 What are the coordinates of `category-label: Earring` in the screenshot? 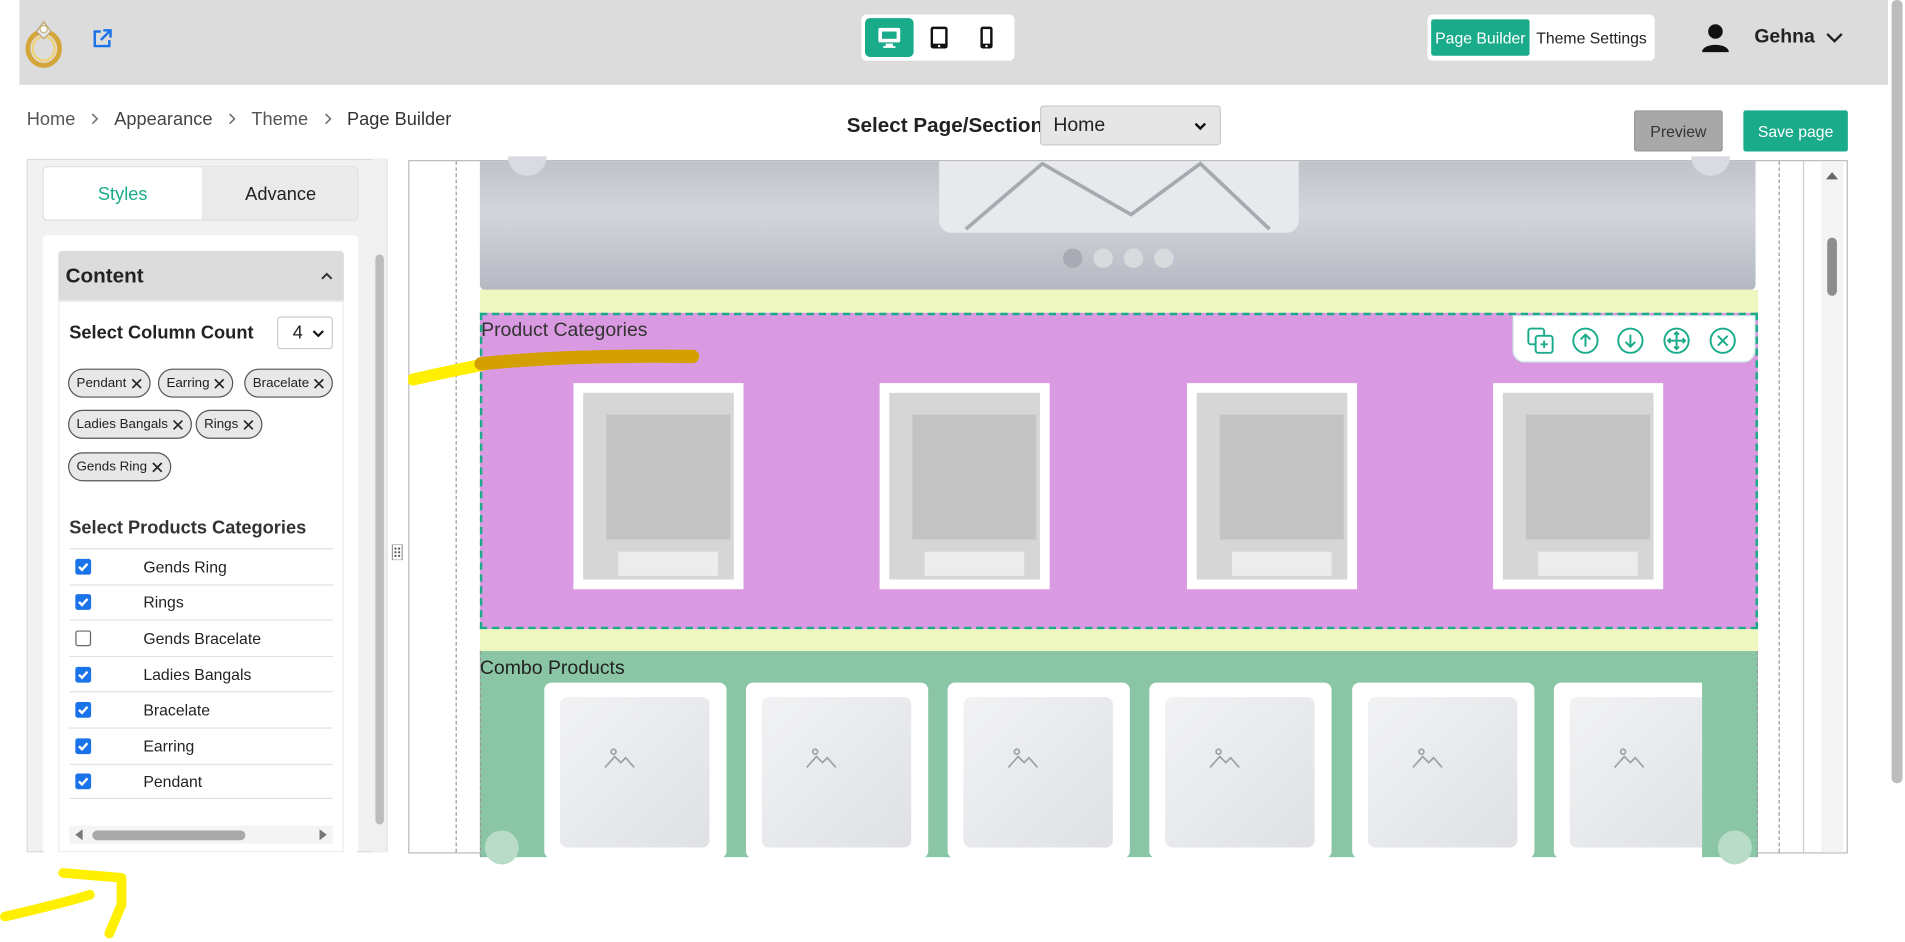 It's located at (169, 746).